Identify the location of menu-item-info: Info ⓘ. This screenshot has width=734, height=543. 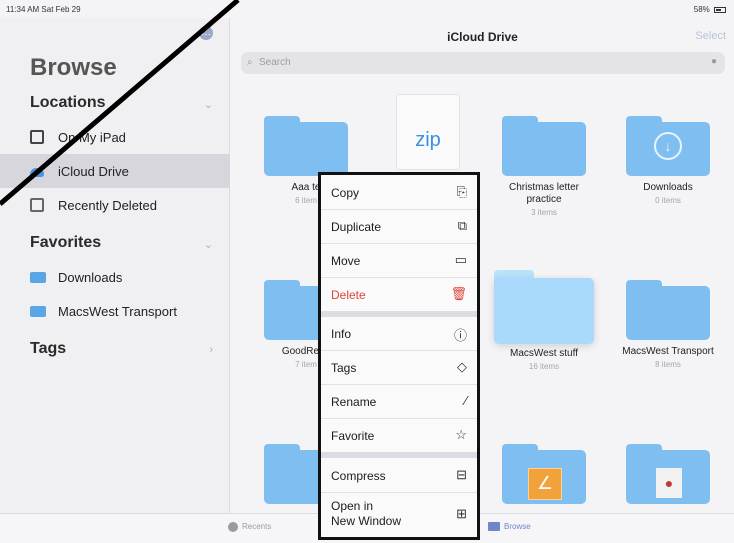
(399, 333).